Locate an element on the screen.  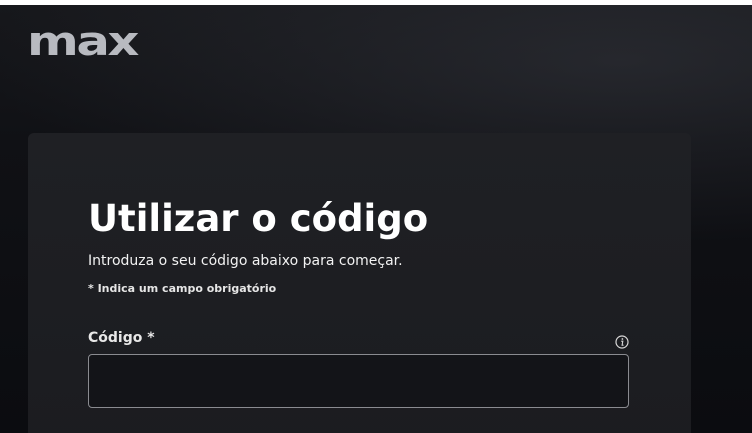
code-input is located at coordinates (358, 381).